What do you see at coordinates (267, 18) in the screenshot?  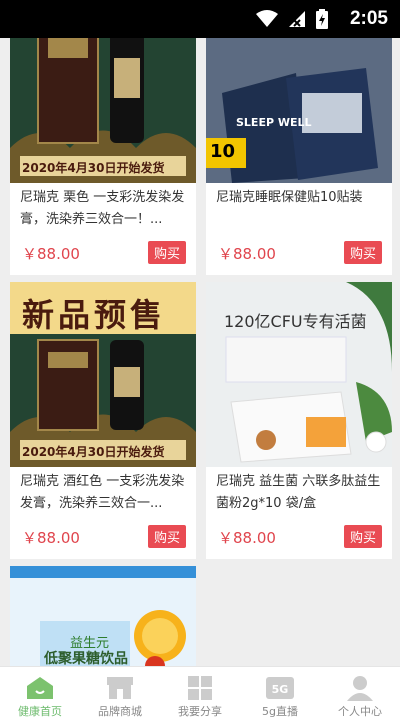 I see `wifi-icon` at bounding box center [267, 18].